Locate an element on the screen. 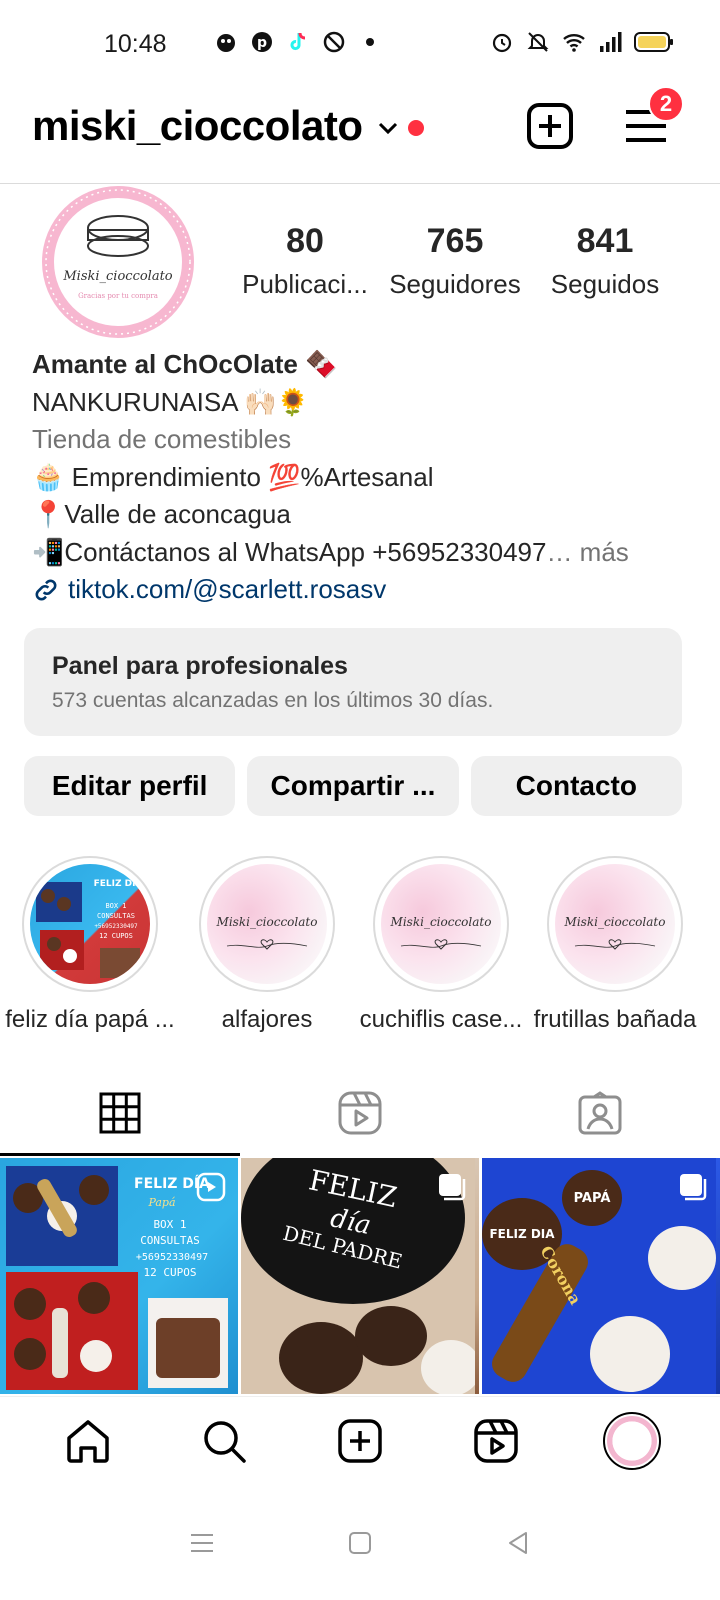 The width and height of the screenshot is (720, 1600). post-thumbnail: FELIZ día DEL PADRE is located at coordinates (360, 1276).